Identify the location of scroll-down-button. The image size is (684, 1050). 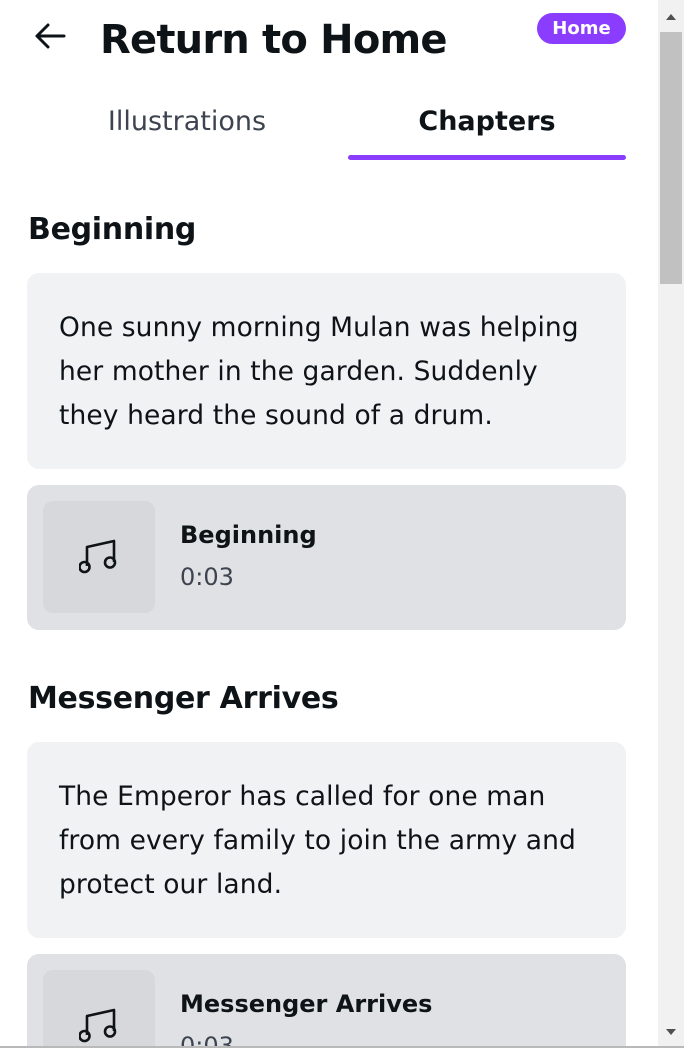
(671, 1030).